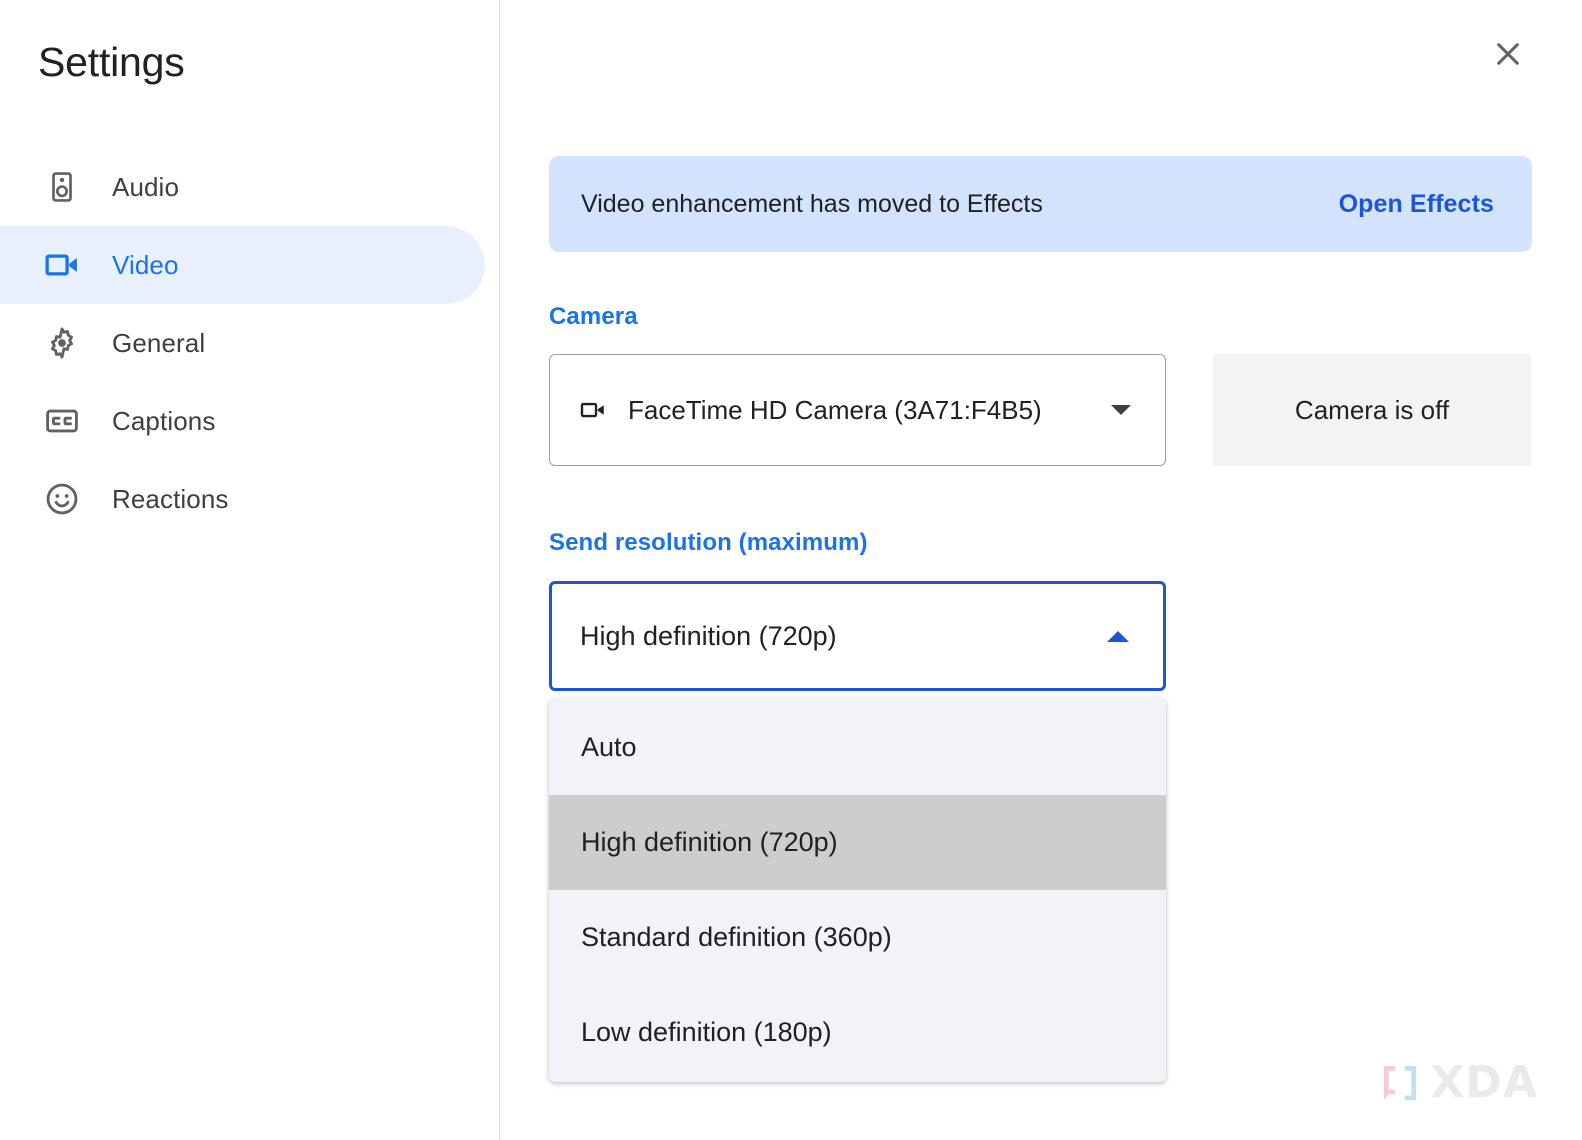 The width and height of the screenshot is (1582, 1140). Describe the element at coordinates (170, 498) in the screenshot. I see `sidebar-item-label: Reactions` at that location.